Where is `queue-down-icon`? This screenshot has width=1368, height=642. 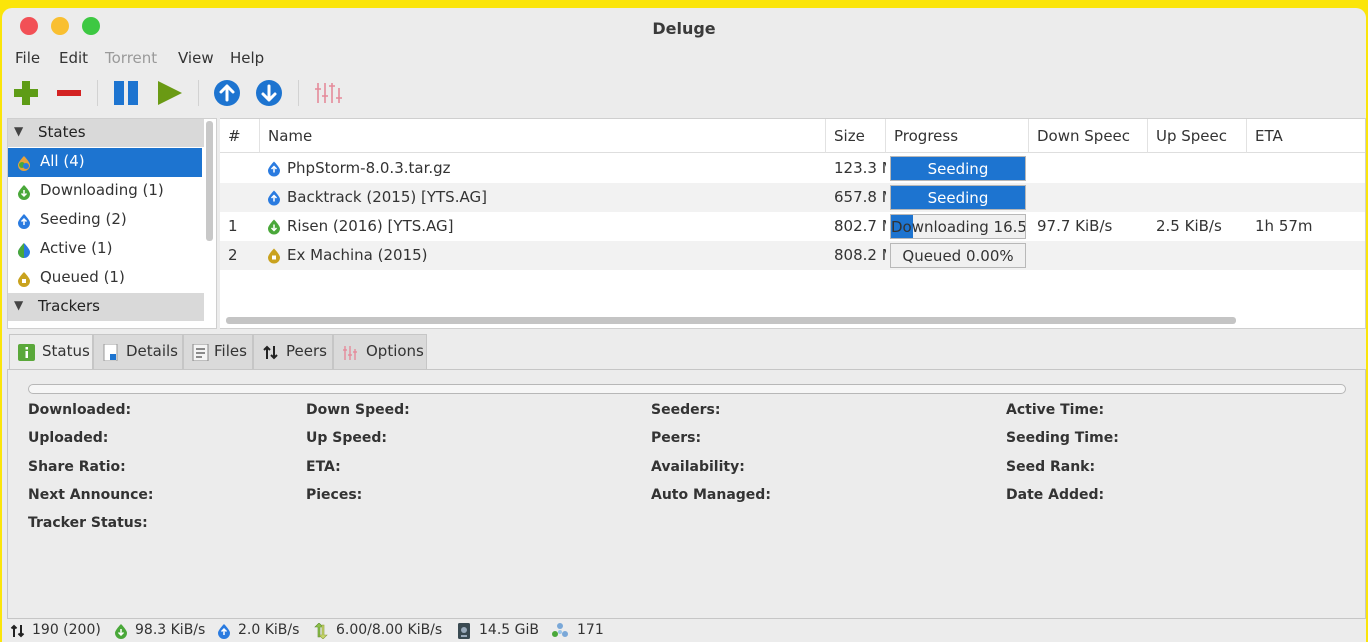 queue-down-icon is located at coordinates (269, 93).